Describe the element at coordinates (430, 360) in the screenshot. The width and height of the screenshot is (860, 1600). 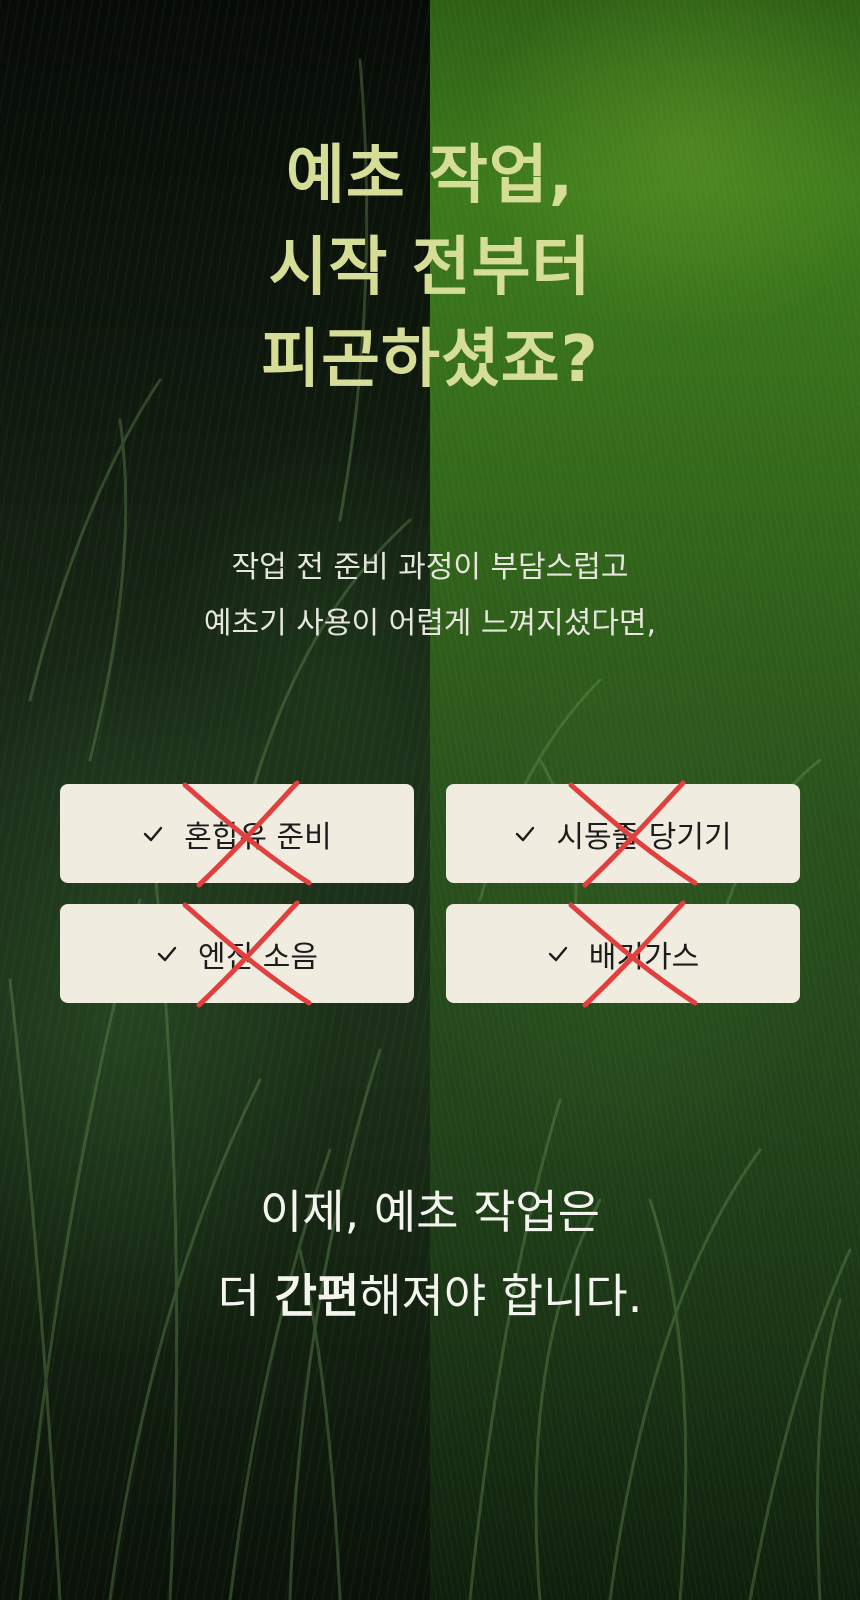
I see `headline-line: 피곤하셨죠?` at that location.